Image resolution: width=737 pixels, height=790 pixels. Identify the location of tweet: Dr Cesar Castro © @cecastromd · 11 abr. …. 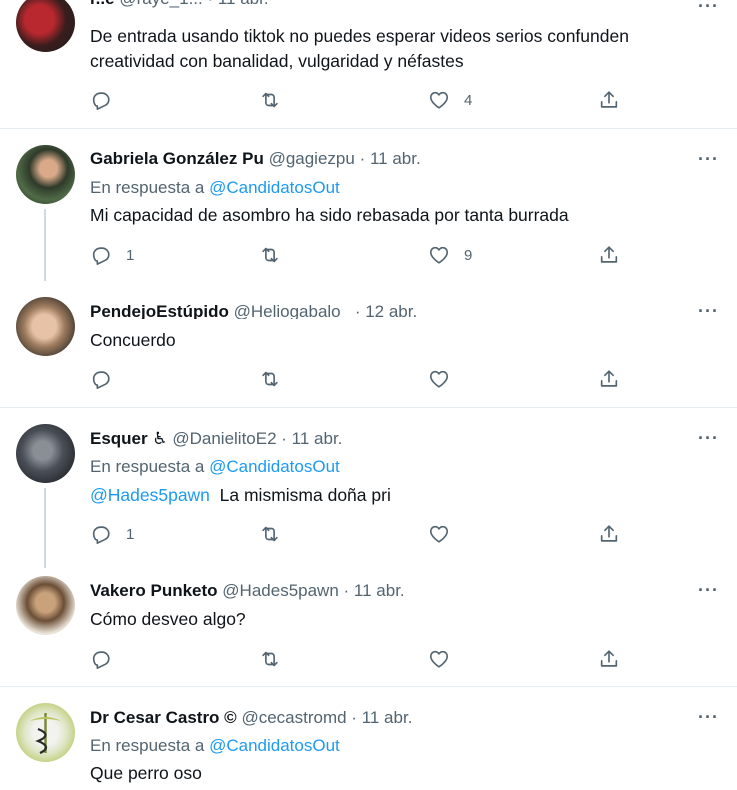
(368, 738).